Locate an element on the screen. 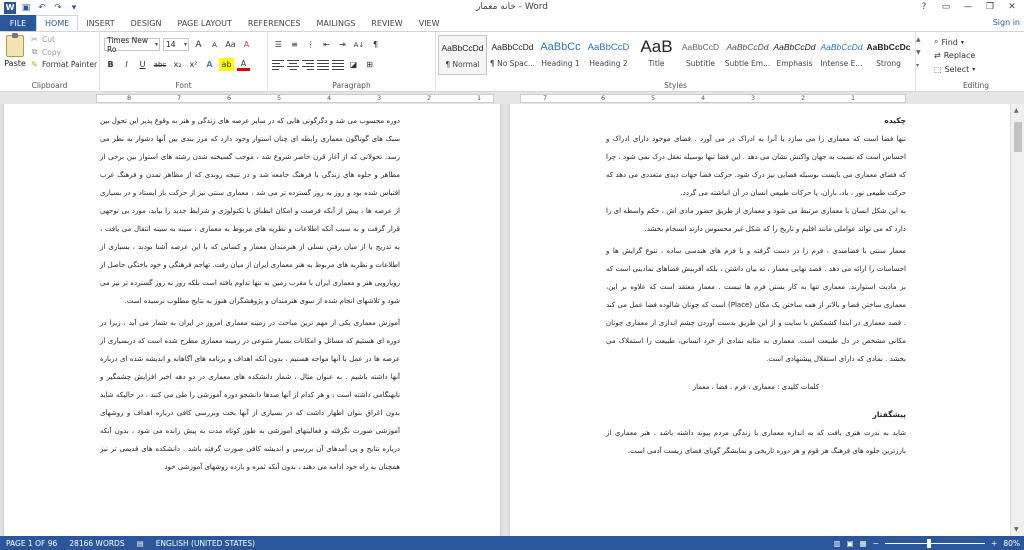 This screenshot has height=550, width=1024. brush-icon: ✎ is located at coordinates (34, 64).